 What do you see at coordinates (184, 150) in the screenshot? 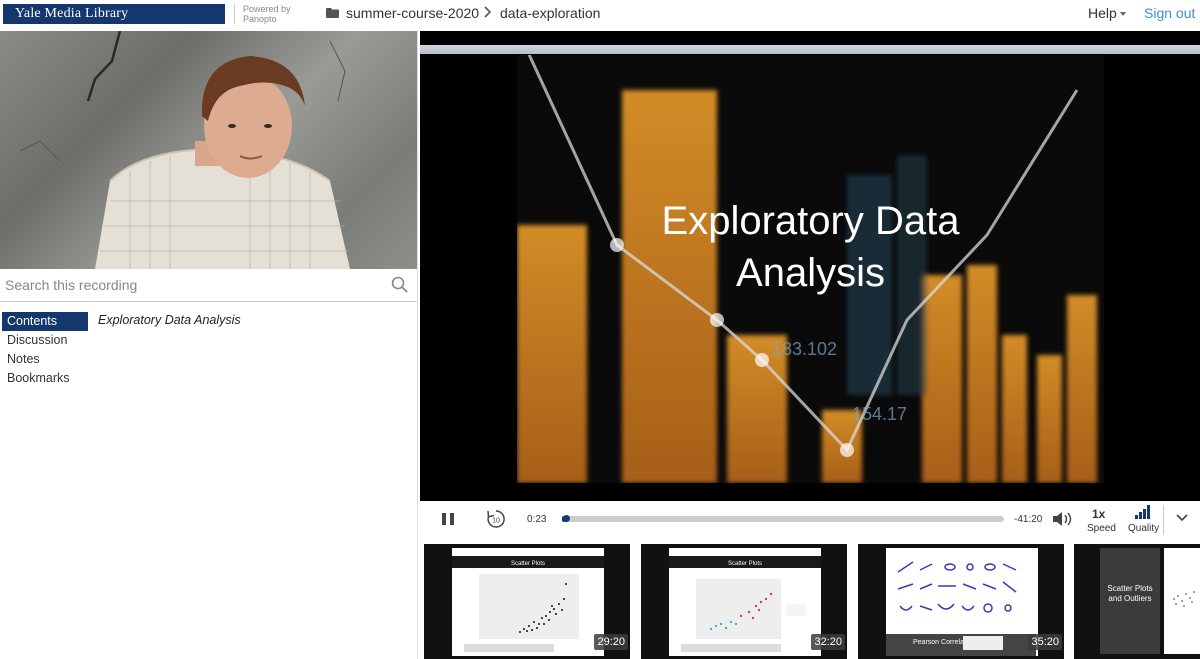
I see `presenter-figure` at bounding box center [184, 150].